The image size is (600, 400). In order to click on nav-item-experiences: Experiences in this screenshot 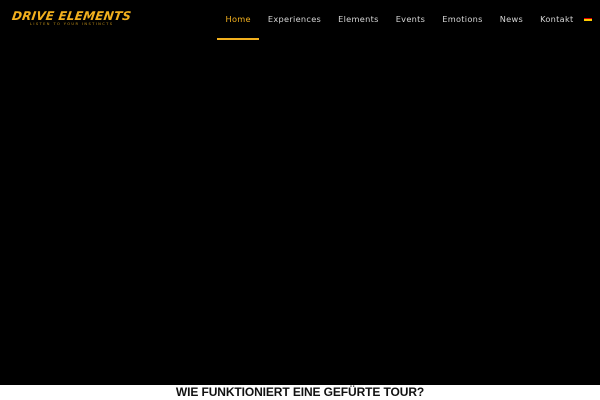, I will do `click(294, 20)`.